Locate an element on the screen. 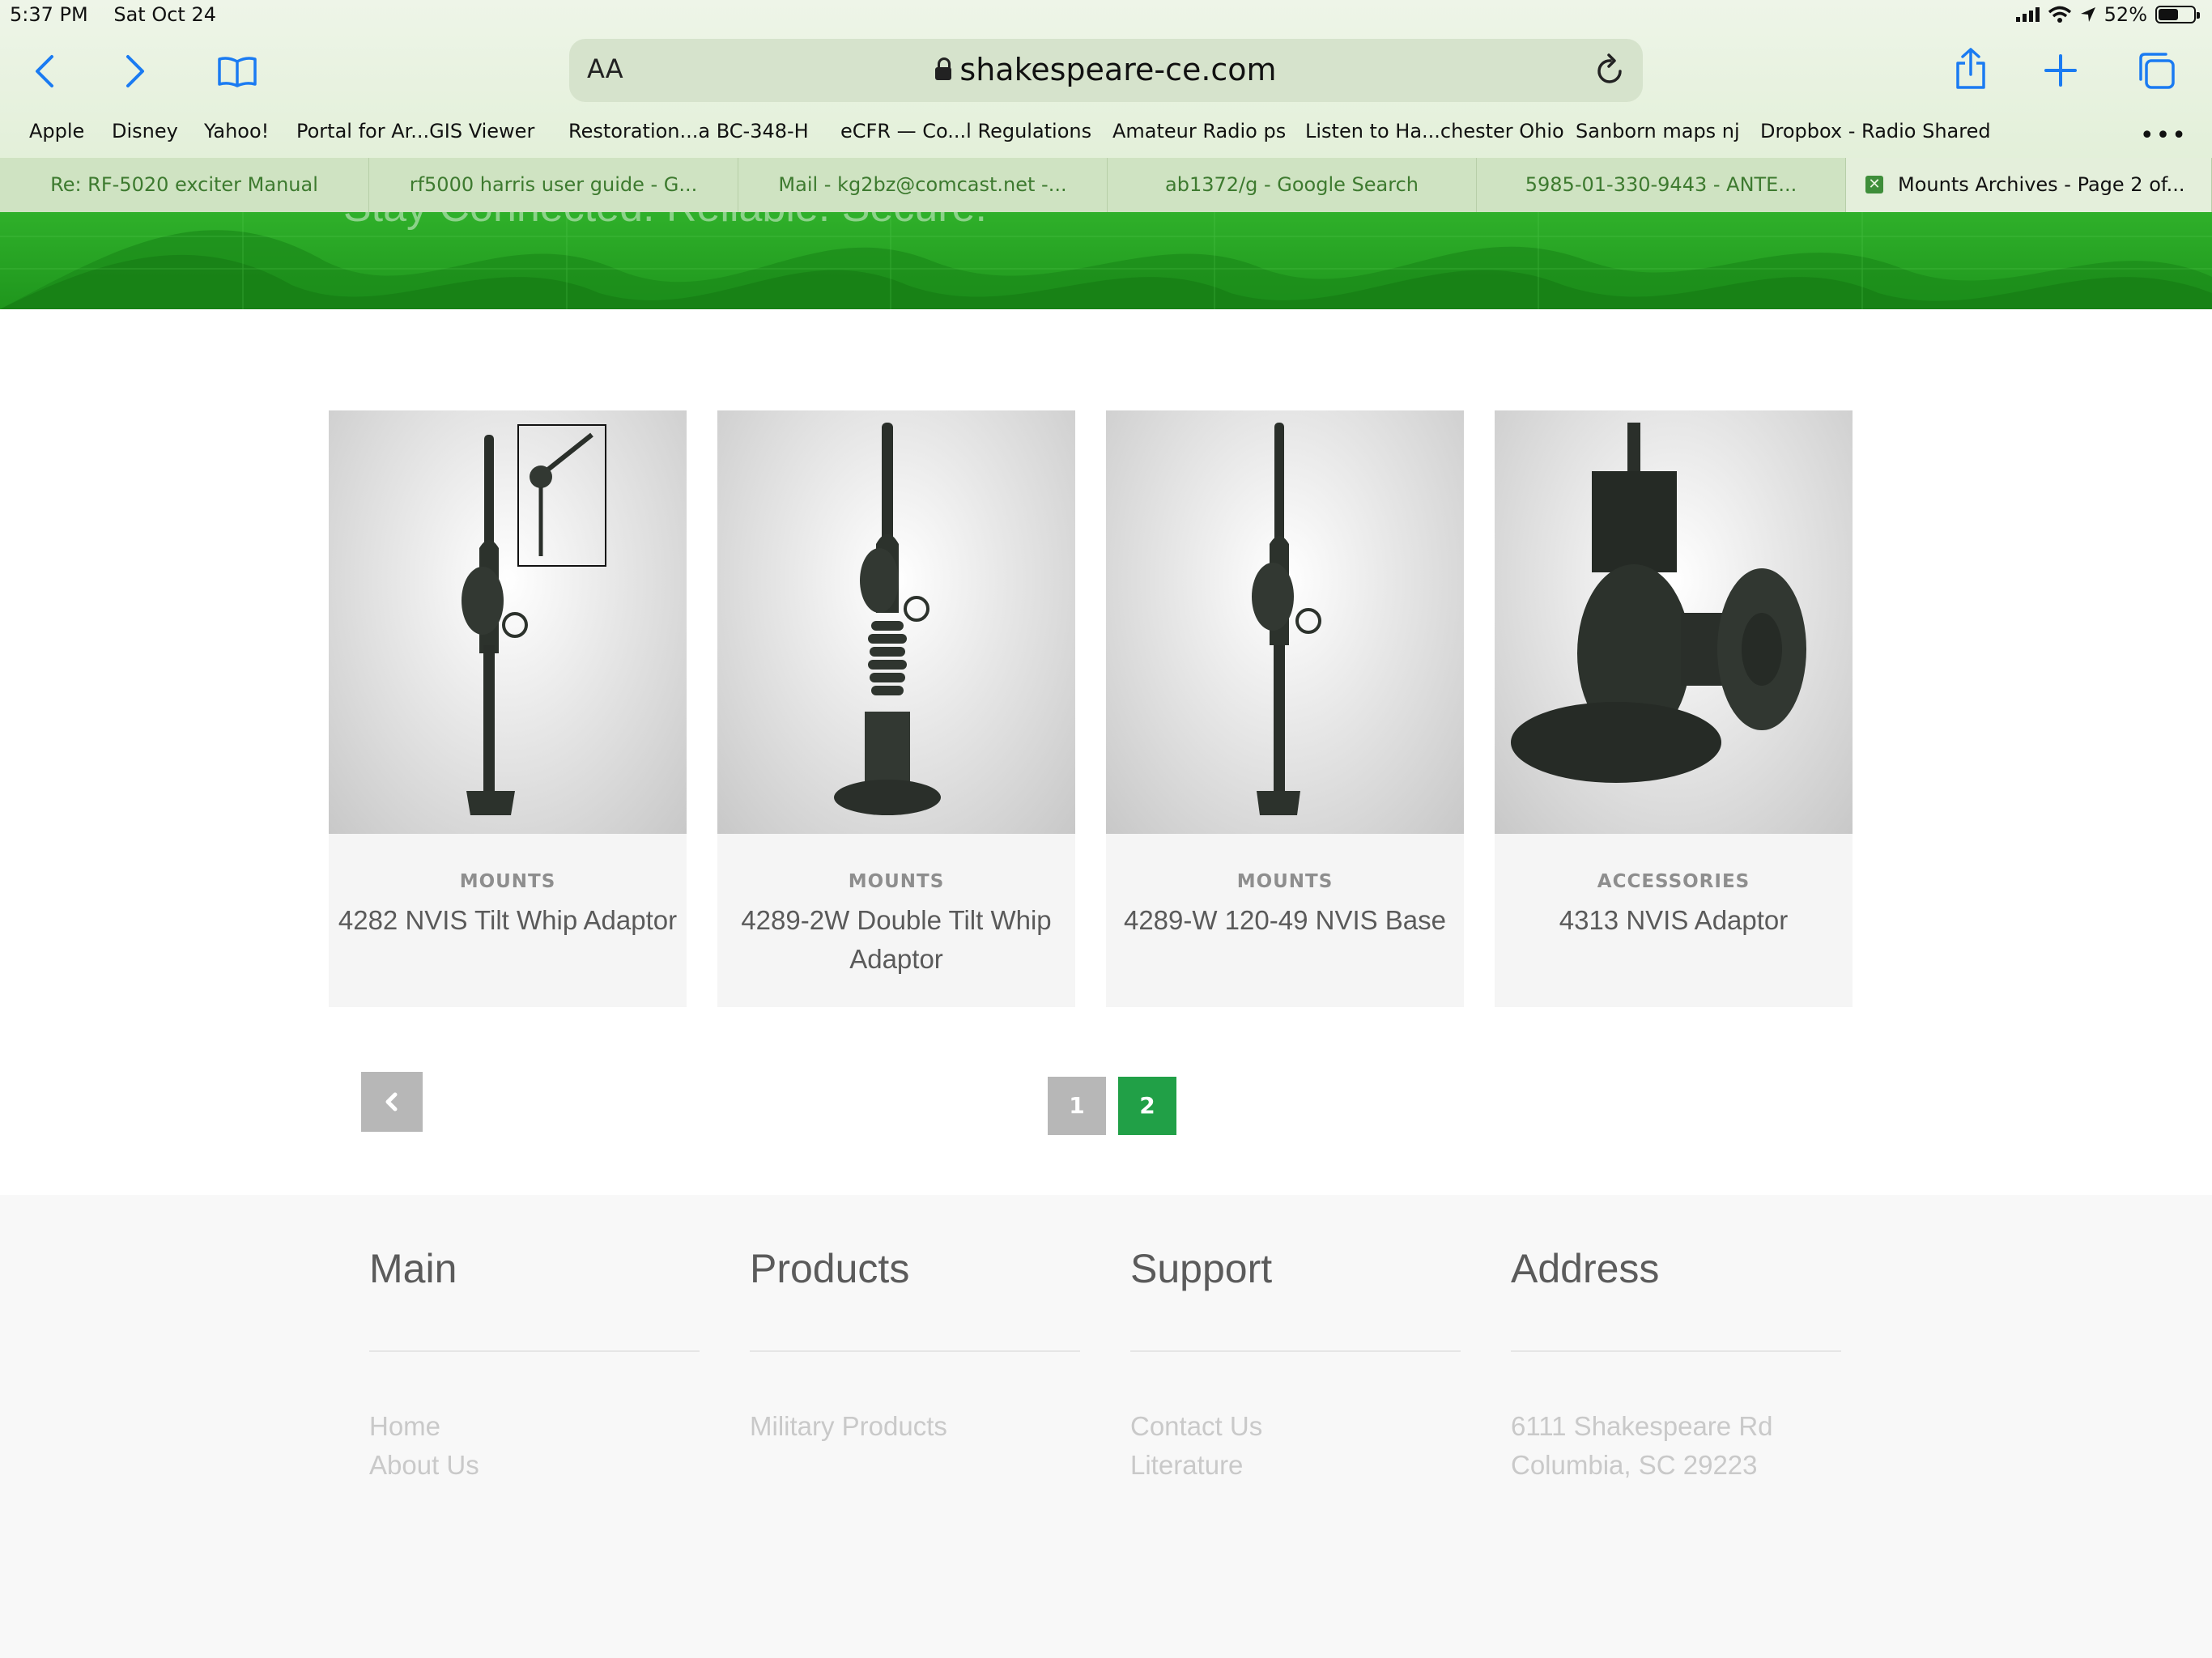  hero-banner: Stay Connected. Reliable. Secure. is located at coordinates (1106, 260).